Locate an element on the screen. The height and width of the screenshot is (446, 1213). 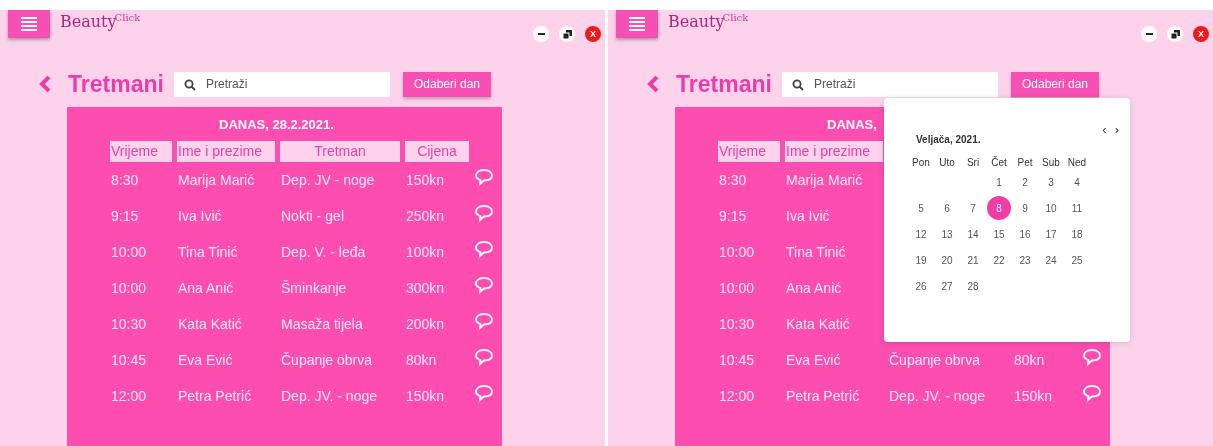
weekday-label: Uto is located at coordinates (947, 162).